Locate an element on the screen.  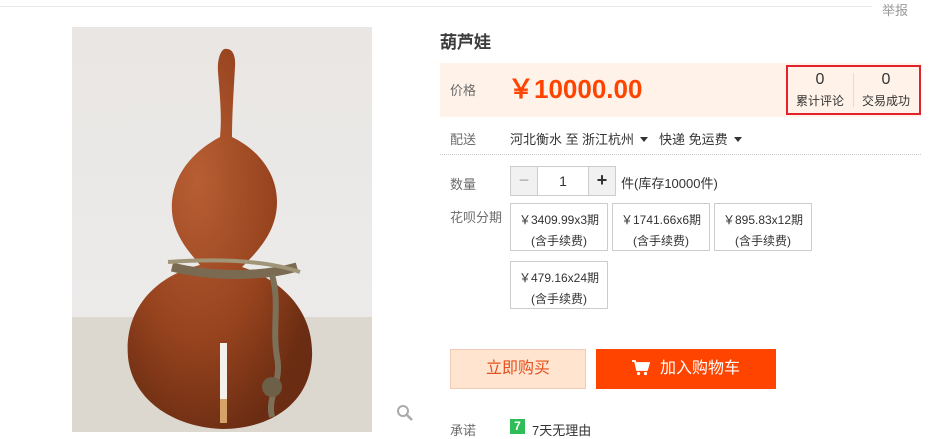
review-count: 0 is located at coordinates (820, 79).